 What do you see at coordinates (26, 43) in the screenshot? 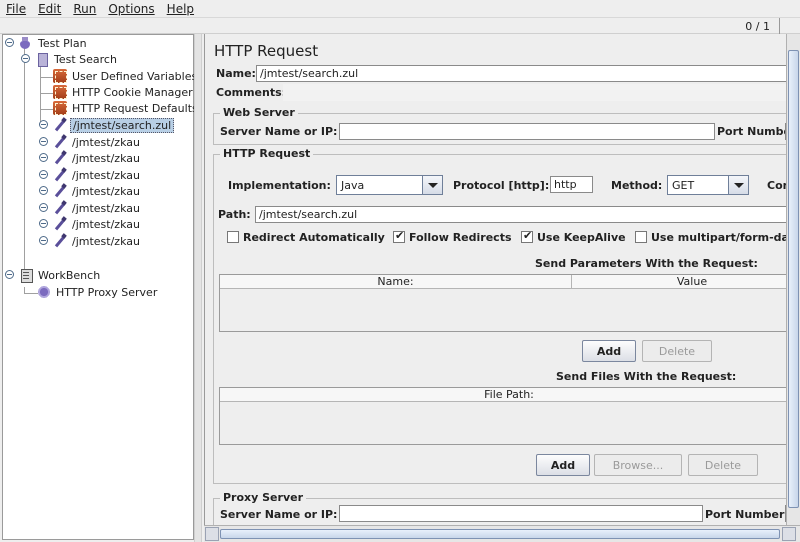
I see `test-plan-icon` at bounding box center [26, 43].